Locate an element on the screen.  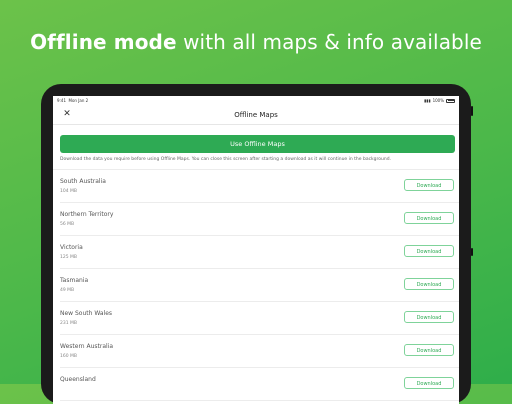
close-icon: ✕ is located at coordinates (67, 114).